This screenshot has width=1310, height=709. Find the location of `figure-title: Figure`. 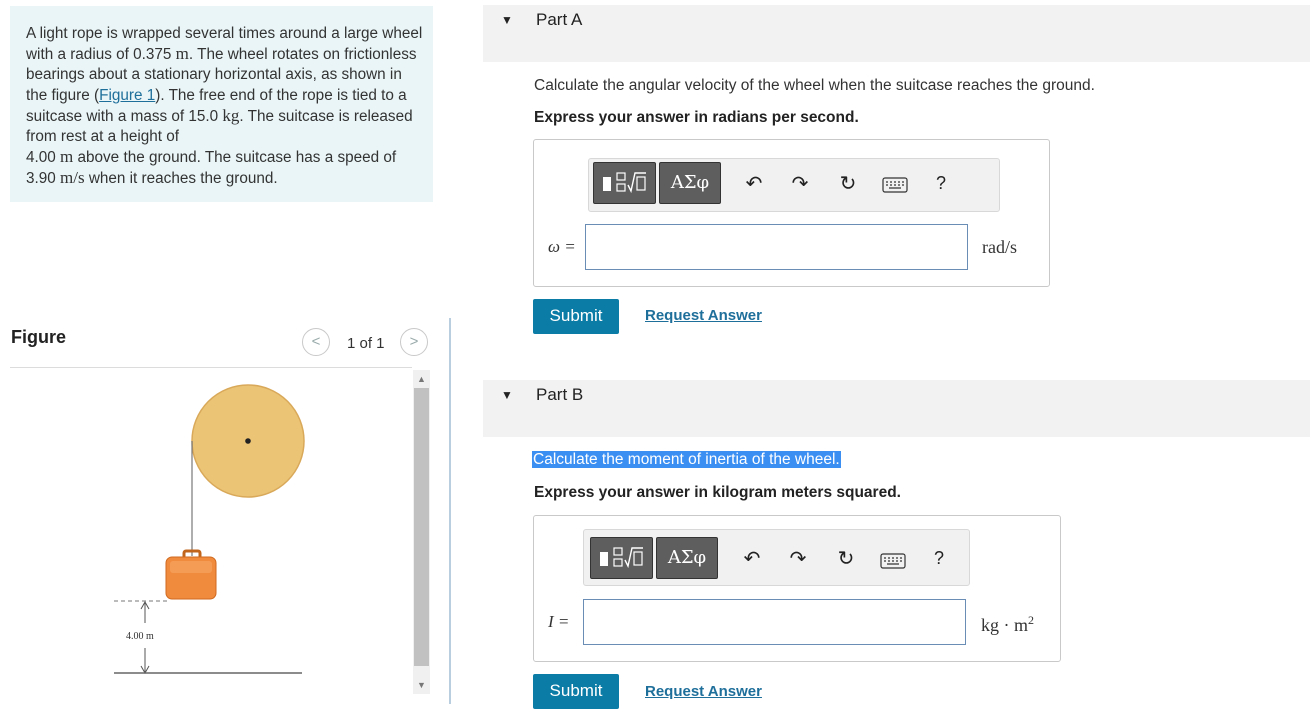

figure-title: Figure is located at coordinates (39, 337).